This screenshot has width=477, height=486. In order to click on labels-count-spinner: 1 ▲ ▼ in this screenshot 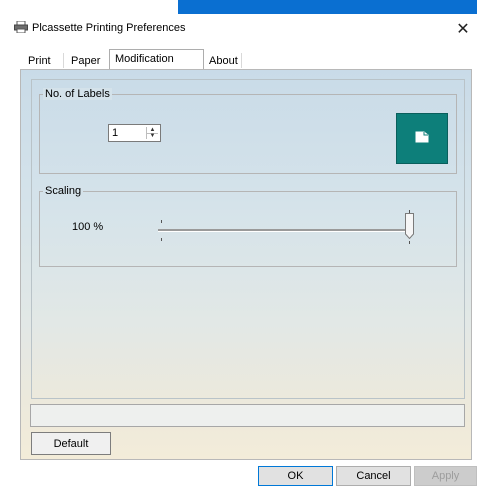, I will do `click(134, 133)`.